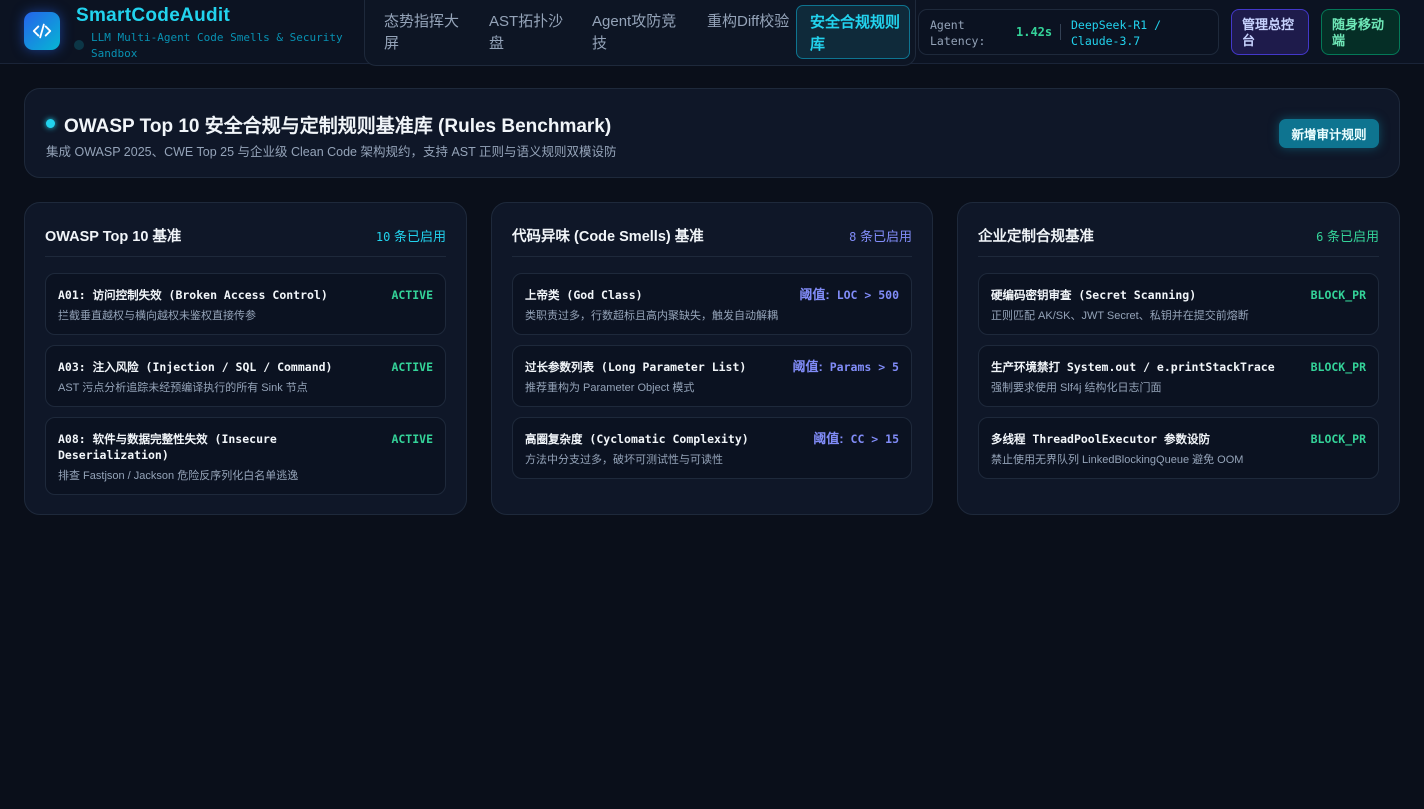 This screenshot has height=809, width=1424. I want to click on rule-description: 禁止使用无界队列 LinkedBlockingQueue 避免 OOM, so click(1117, 460).